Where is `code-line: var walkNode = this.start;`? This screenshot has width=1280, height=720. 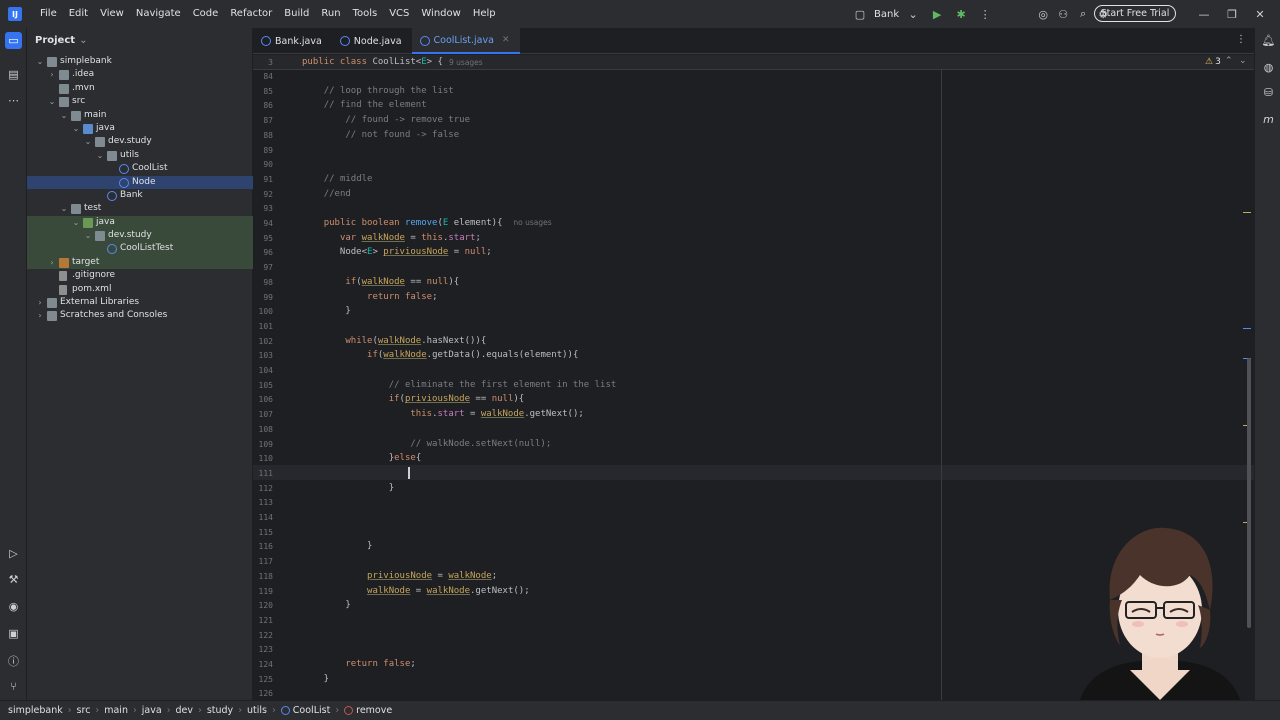
code-line: var walkNode = this.start; is located at coordinates (391, 238).